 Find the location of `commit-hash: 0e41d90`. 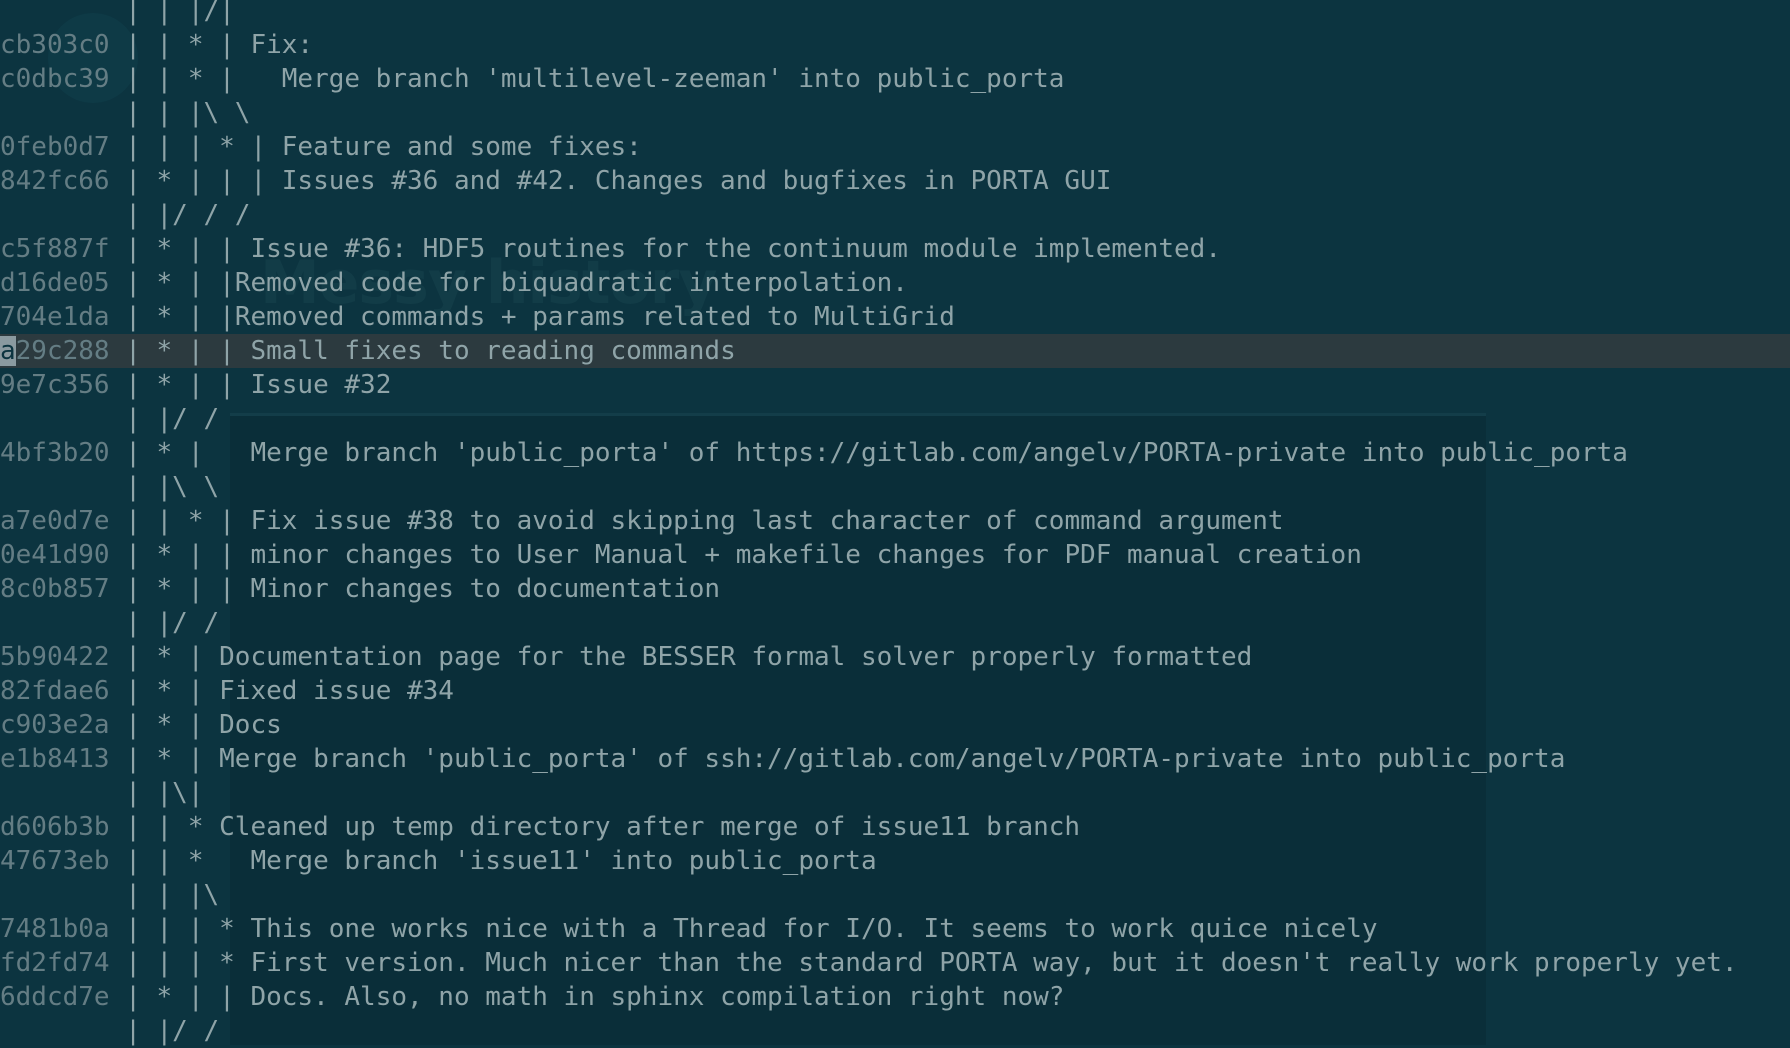

commit-hash: 0e41d90 is located at coordinates (55, 555).